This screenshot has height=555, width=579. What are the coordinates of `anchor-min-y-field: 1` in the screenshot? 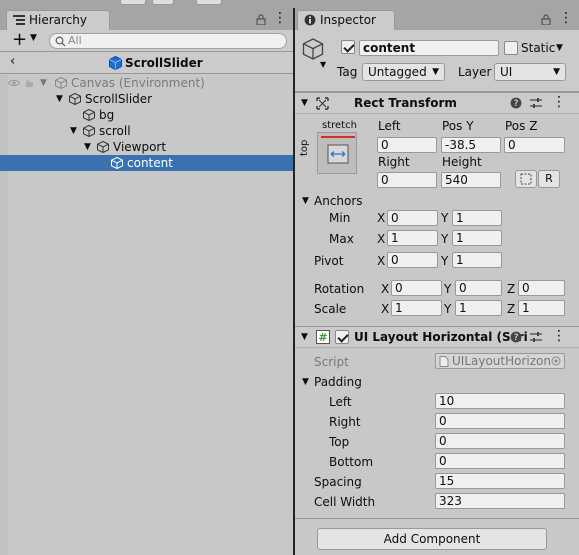 It's located at (477, 218).